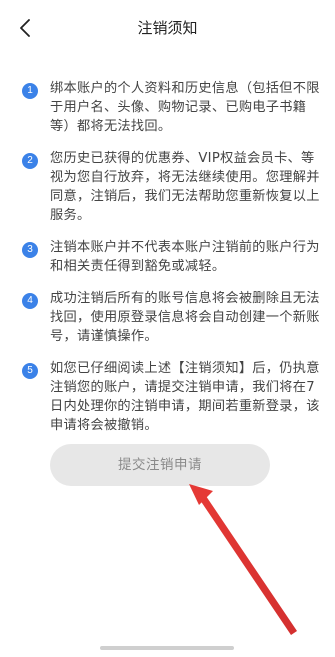  Describe the element at coordinates (30, 91) in the screenshot. I see `number-badge: 1` at that location.